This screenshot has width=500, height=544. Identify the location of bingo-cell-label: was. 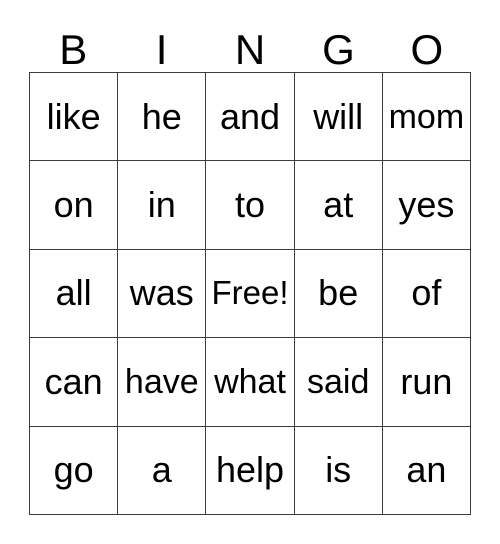
(161, 293).